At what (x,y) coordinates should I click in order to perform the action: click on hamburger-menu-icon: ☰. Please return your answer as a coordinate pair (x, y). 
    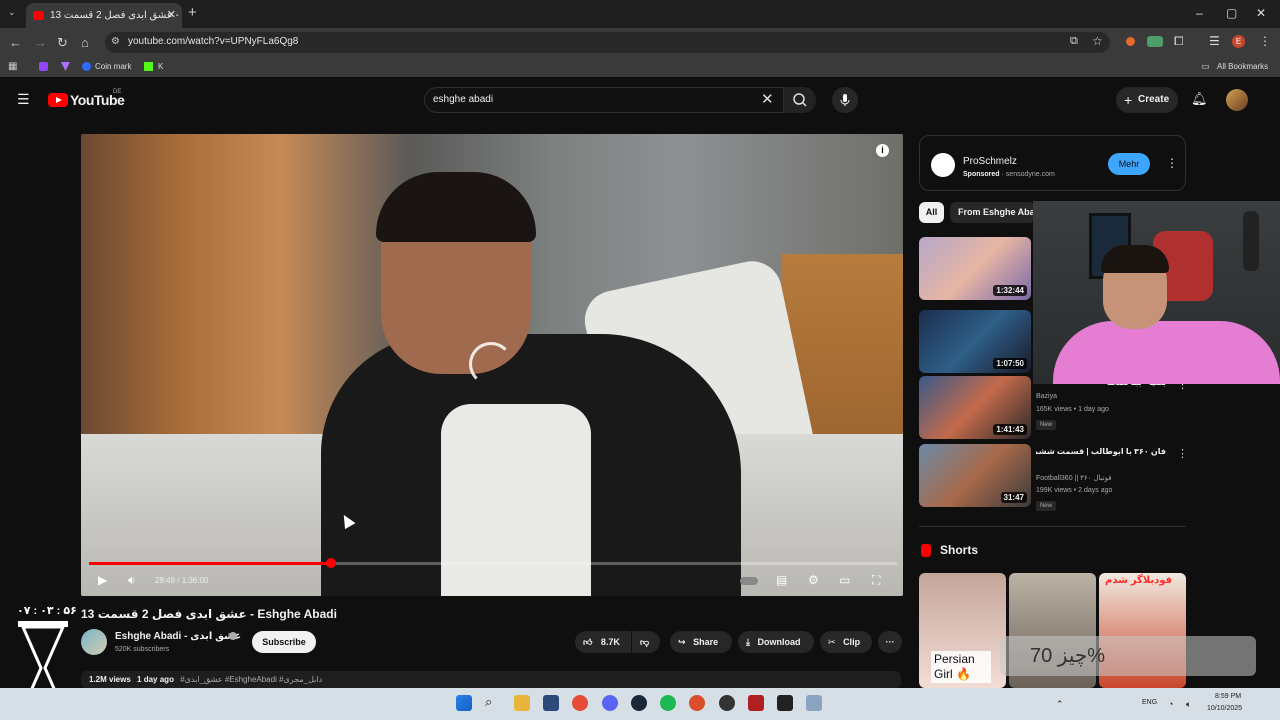
    Looking at the image, I should click on (23, 99).